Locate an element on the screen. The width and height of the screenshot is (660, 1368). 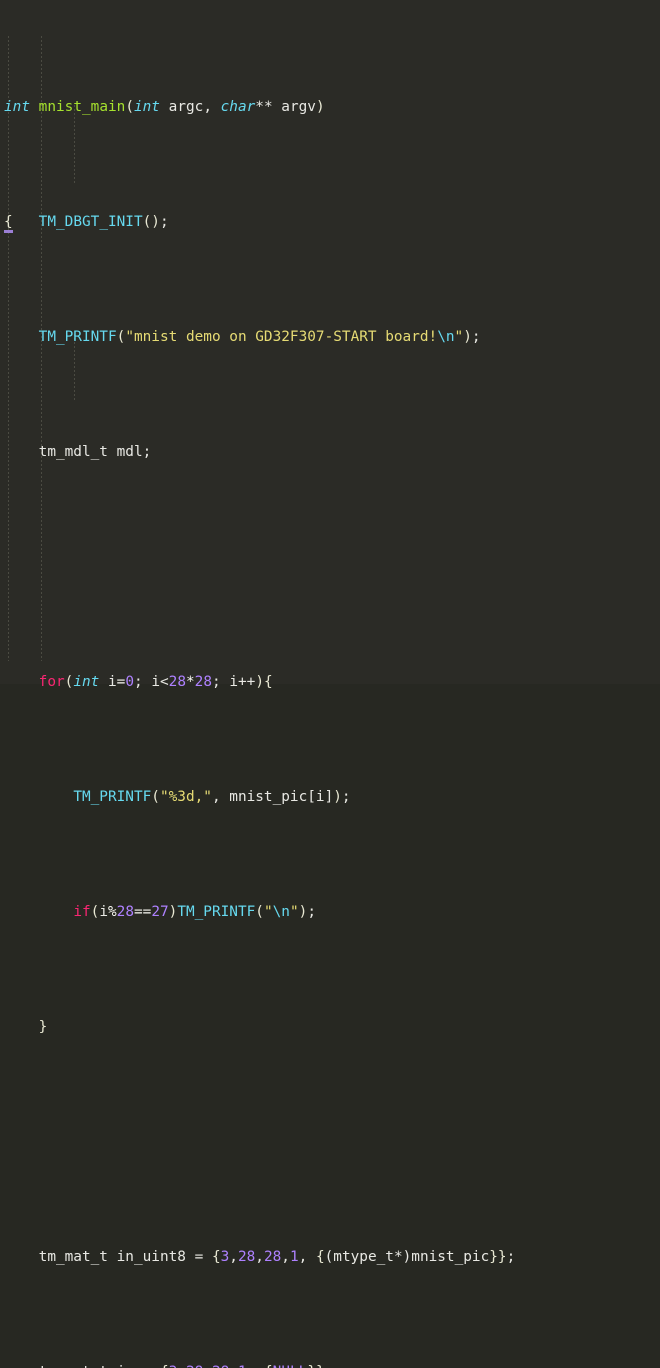
token-null: NULL is located at coordinates (290, 1366).